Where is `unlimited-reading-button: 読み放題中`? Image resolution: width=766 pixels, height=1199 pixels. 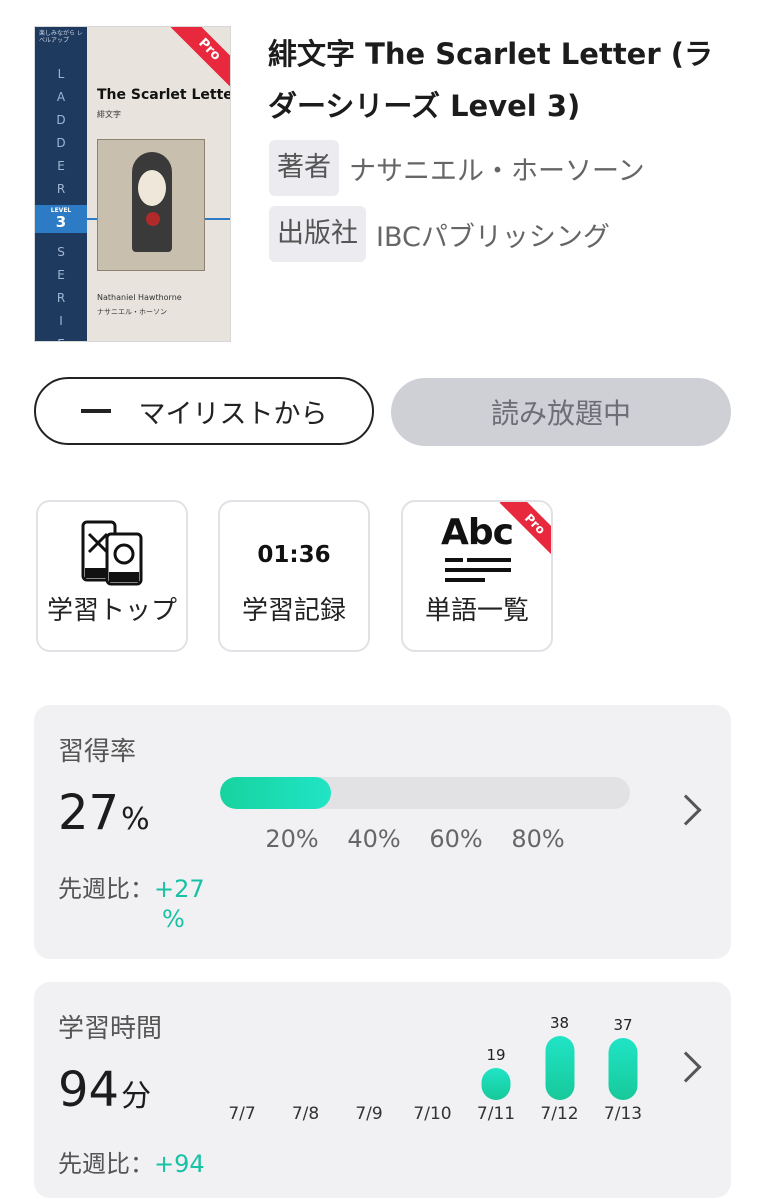
unlimited-reading-button: 読み放題中 is located at coordinates (561, 412).